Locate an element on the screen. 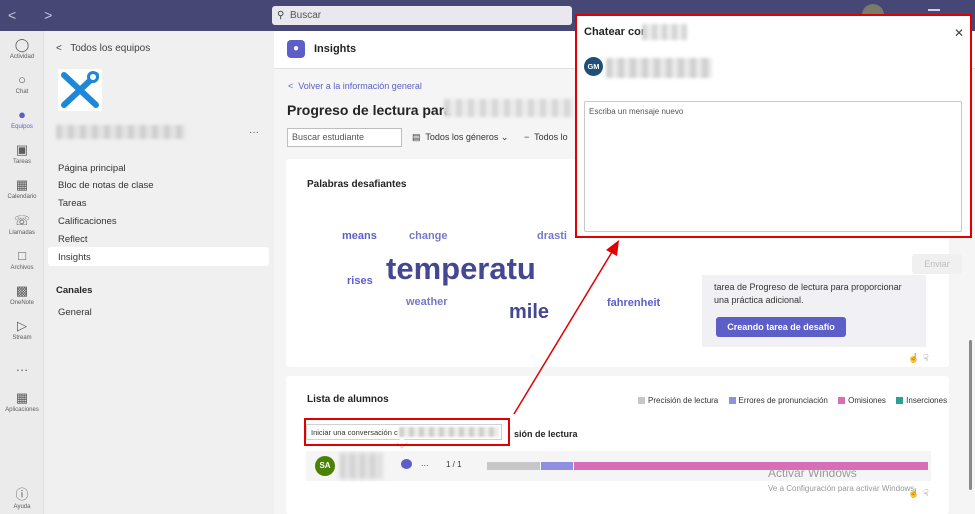 Image resolution: width=975 pixels, height=514 pixels. avatar: SA is located at coordinates (325, 466).